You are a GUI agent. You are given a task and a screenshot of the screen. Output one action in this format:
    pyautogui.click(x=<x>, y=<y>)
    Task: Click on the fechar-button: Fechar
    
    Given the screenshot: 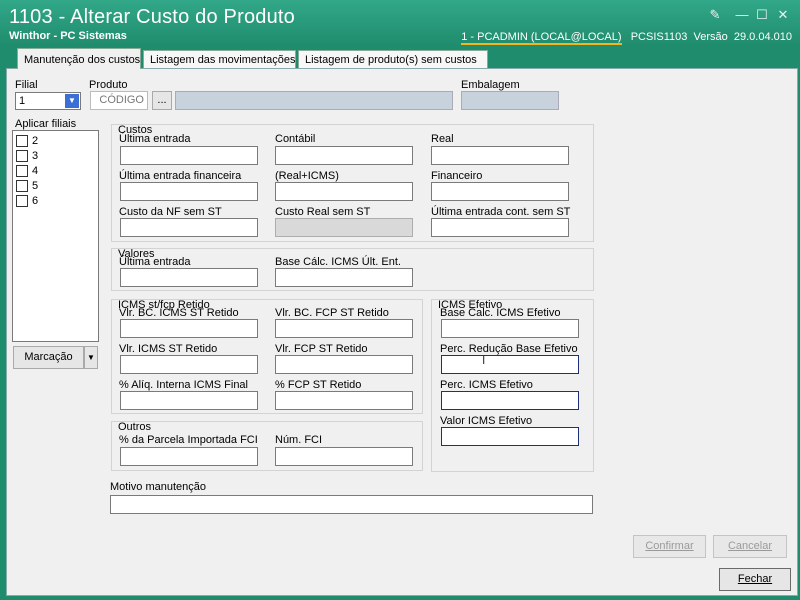 What is the action you would take?
    pyautogui.click(x=755, y=579)
    